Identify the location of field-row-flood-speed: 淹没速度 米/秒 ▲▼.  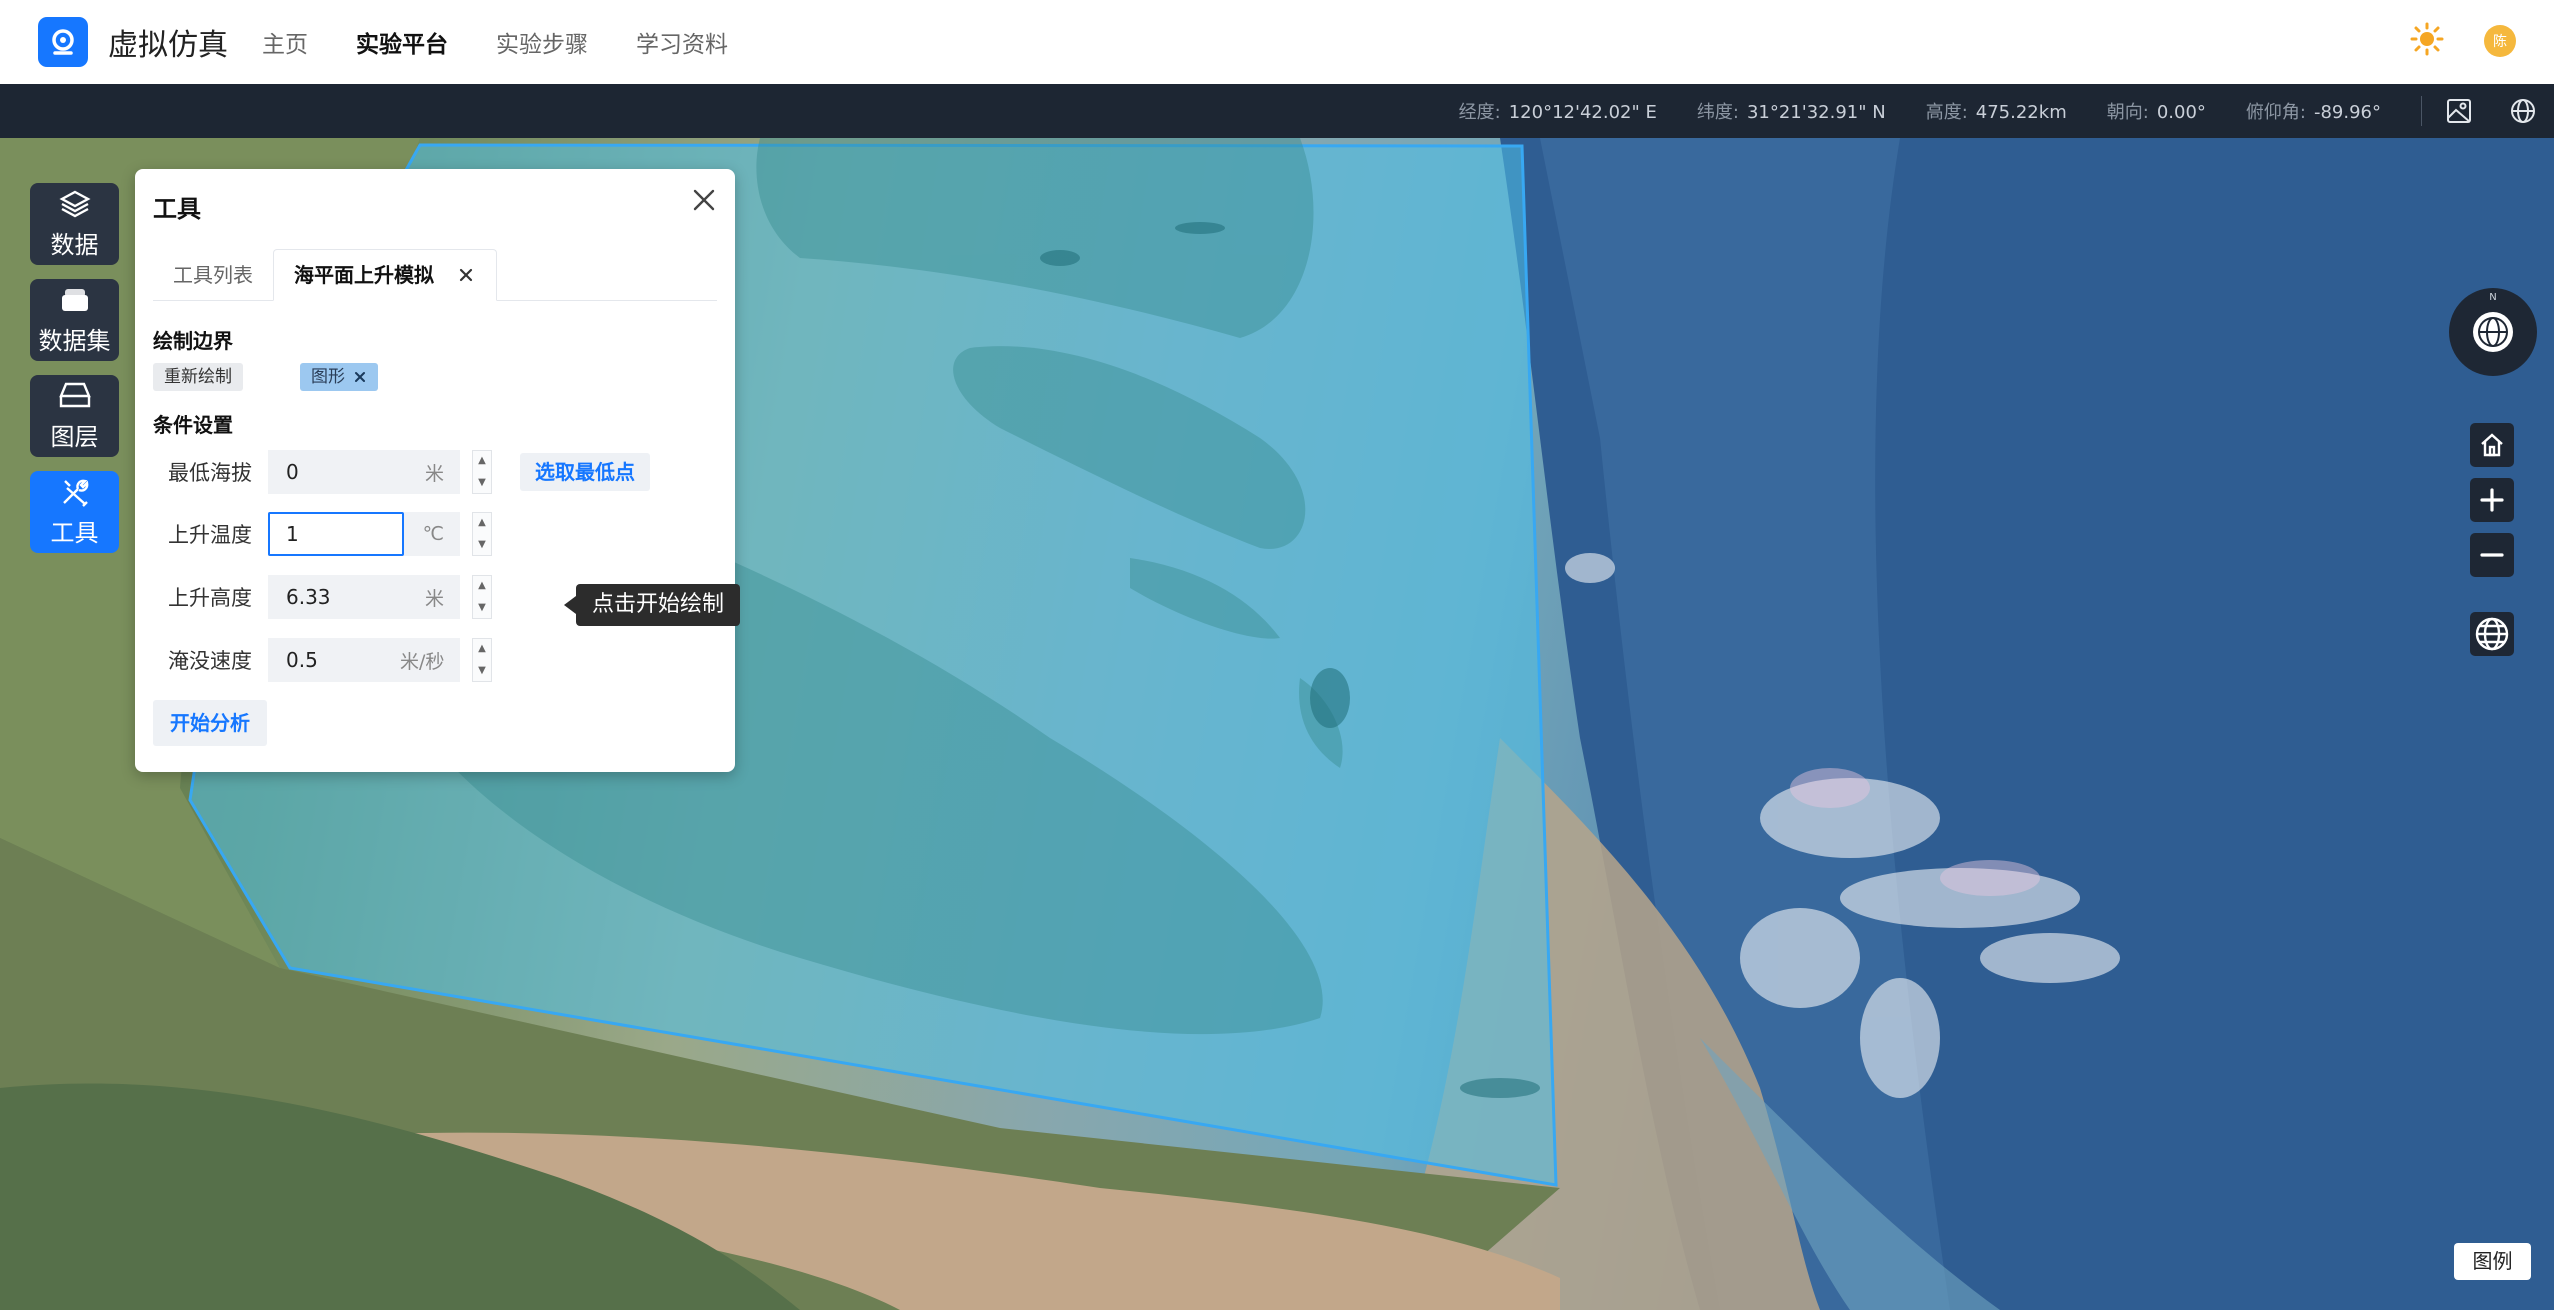
(330, 660).